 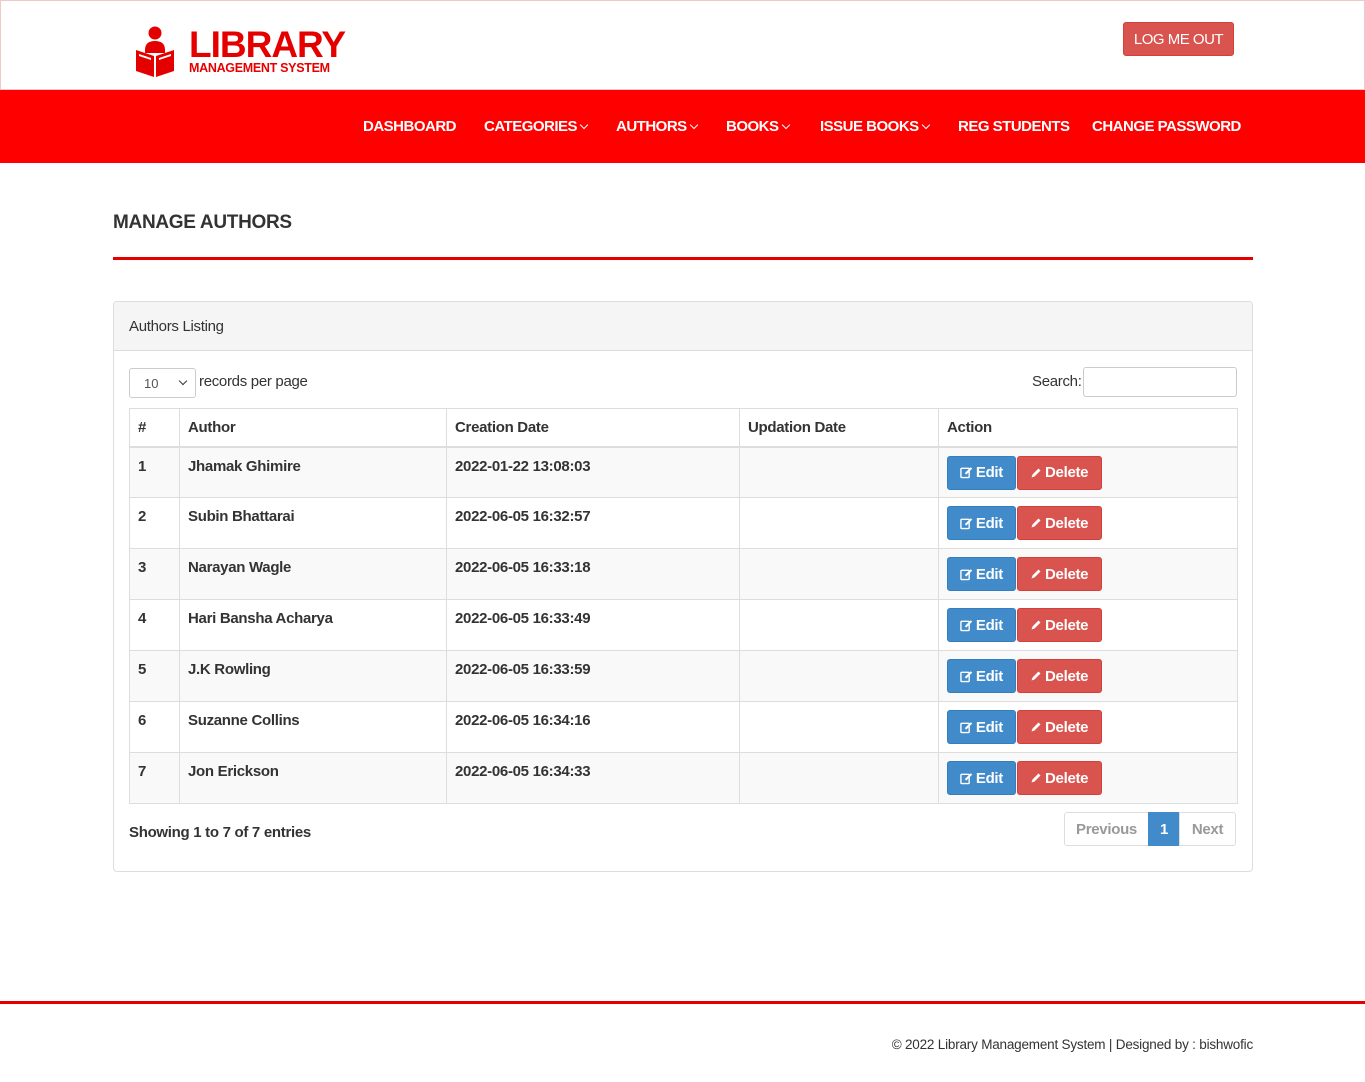 What do you see at coordinates (682, 45) in the screenshot?
I see `top-header: LIBRARY MANAGEMENT SYSTEM LOG ME OUT` at bounding box center [682, 45].